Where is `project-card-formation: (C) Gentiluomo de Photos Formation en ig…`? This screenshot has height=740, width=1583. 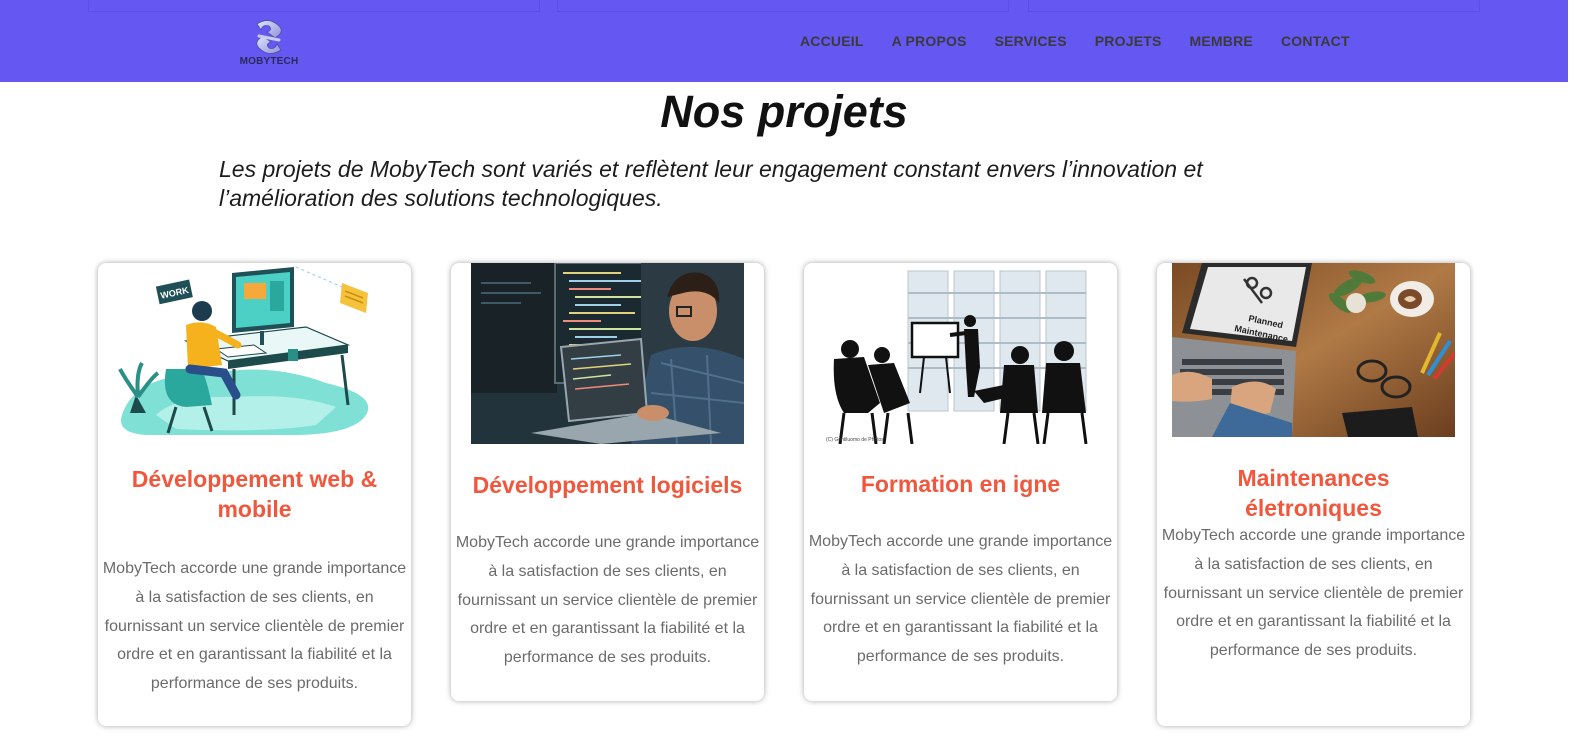 project-card-formation: (C) Gentiluomo de Photos Formation en ig… is located at coordinates (960, 482).